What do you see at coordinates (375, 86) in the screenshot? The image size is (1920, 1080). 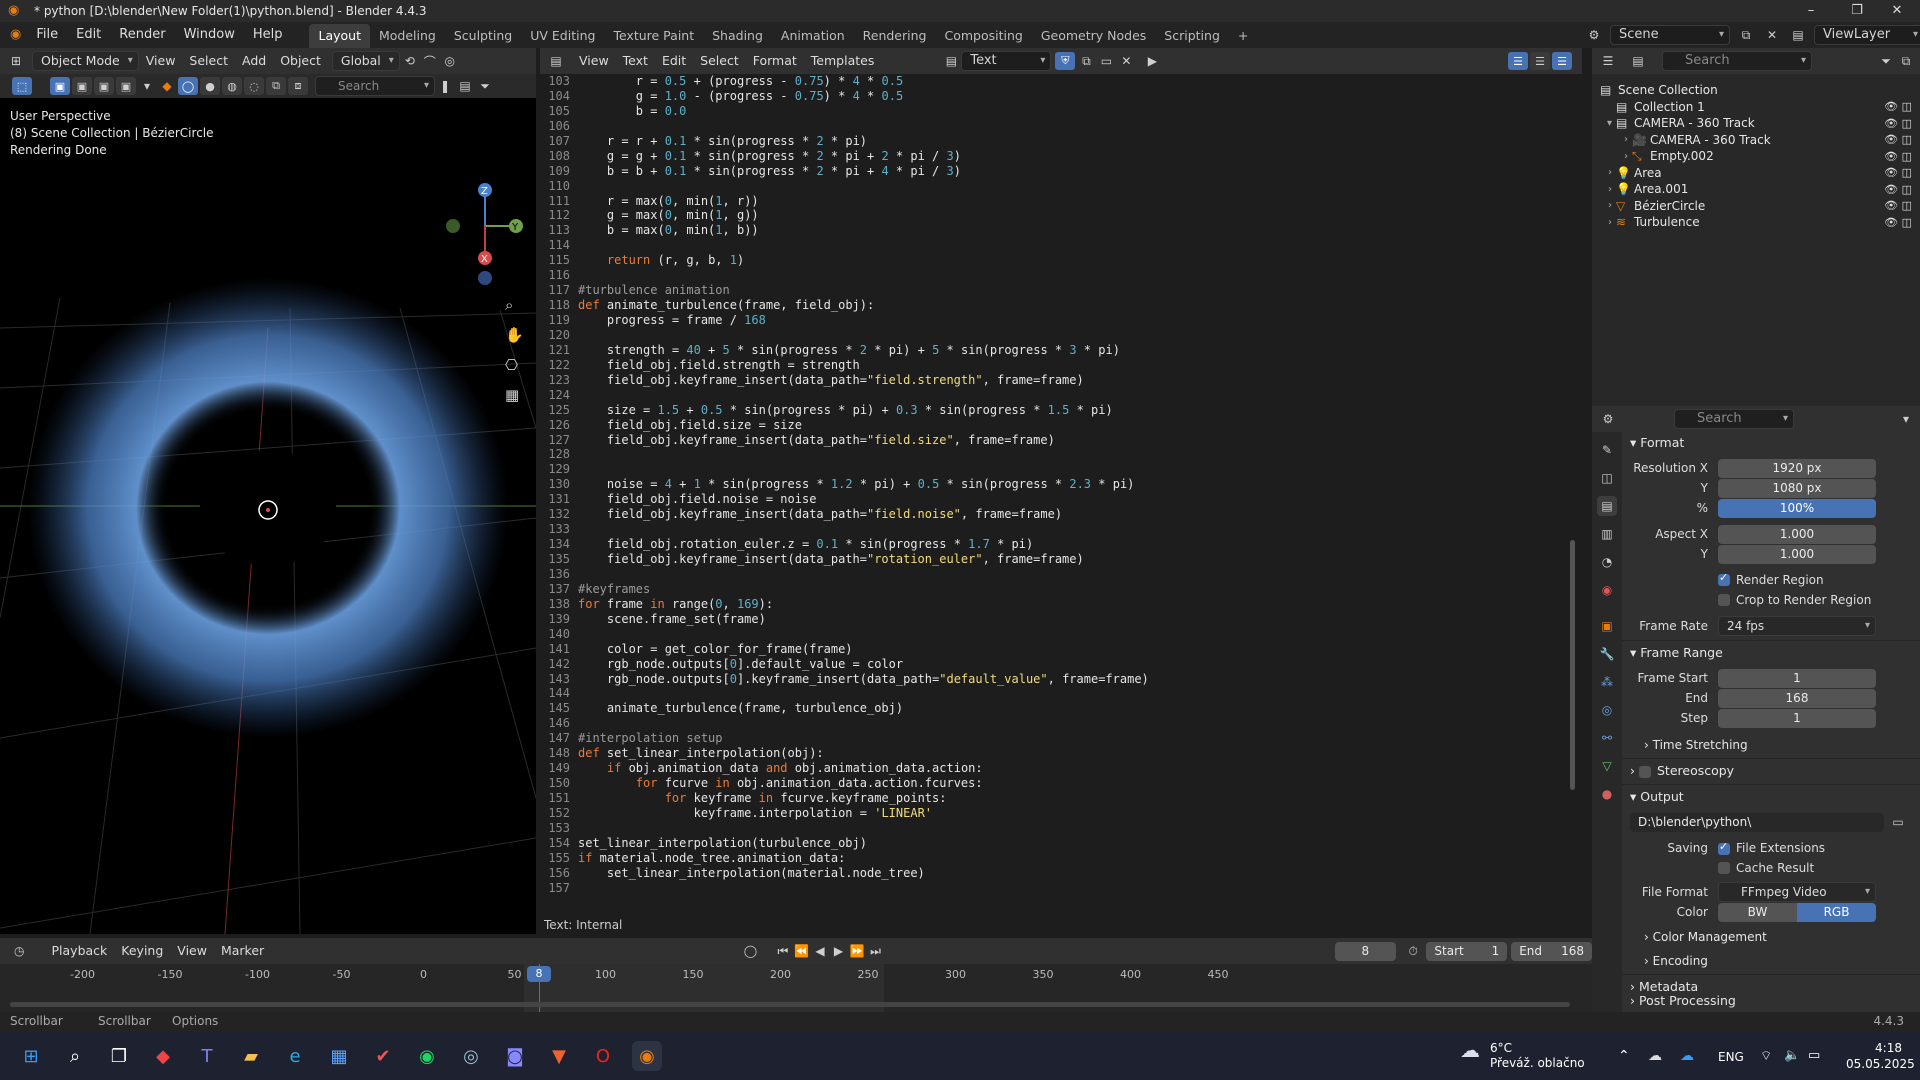 I see `viewport-search-input: Search` at bounding box center [375, 86].